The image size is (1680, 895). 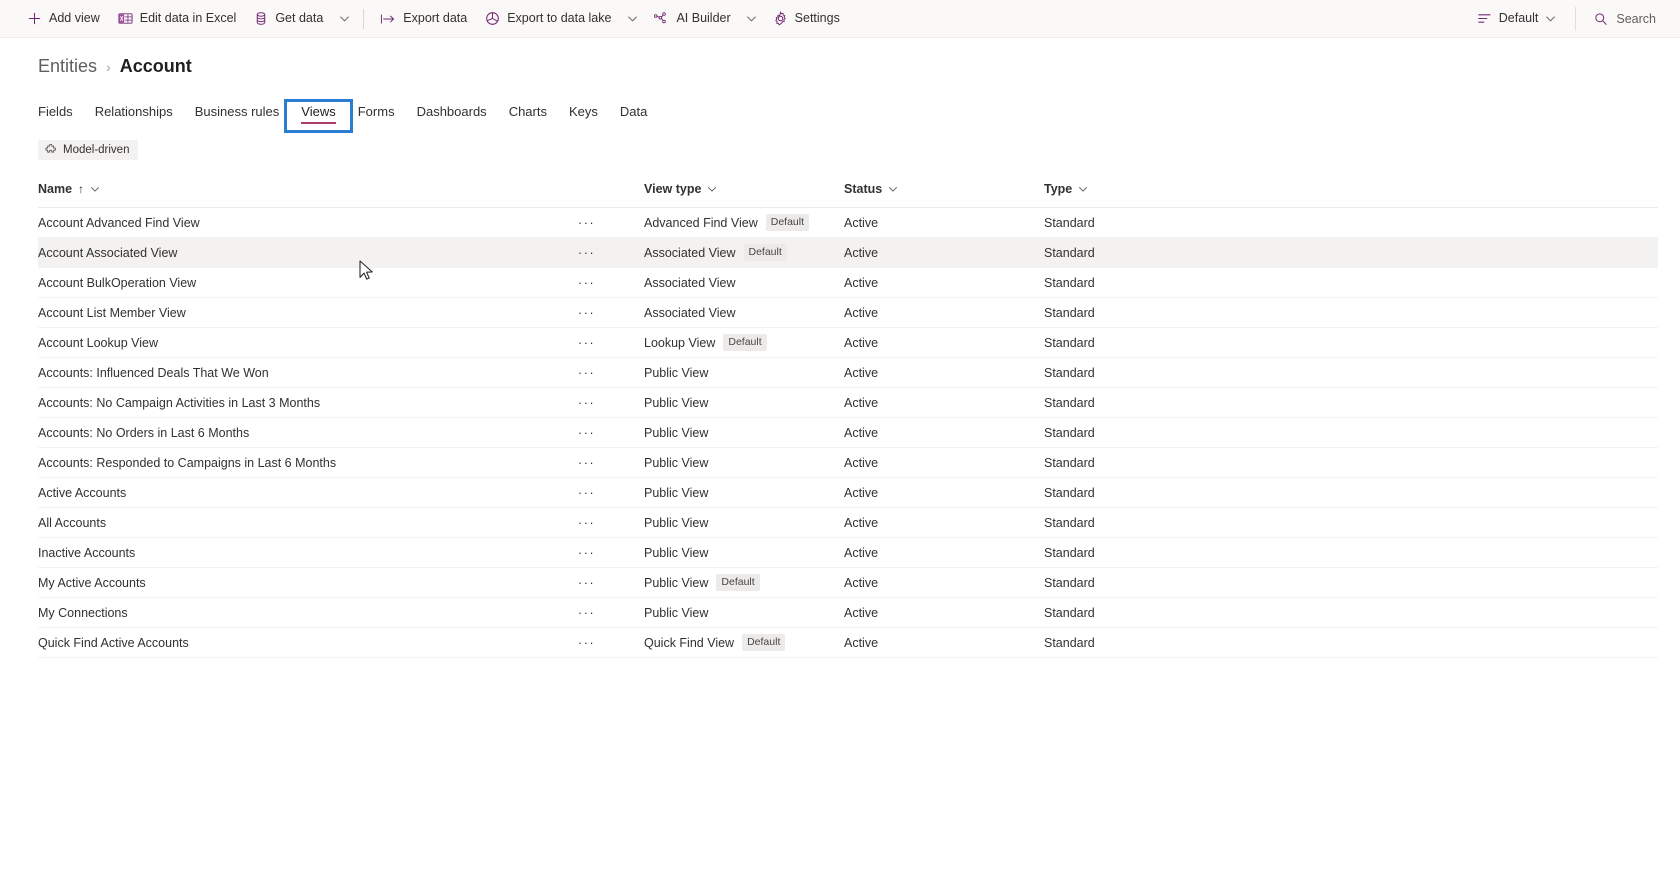 I want to click on search-icon, so click(x=1601, y=19).